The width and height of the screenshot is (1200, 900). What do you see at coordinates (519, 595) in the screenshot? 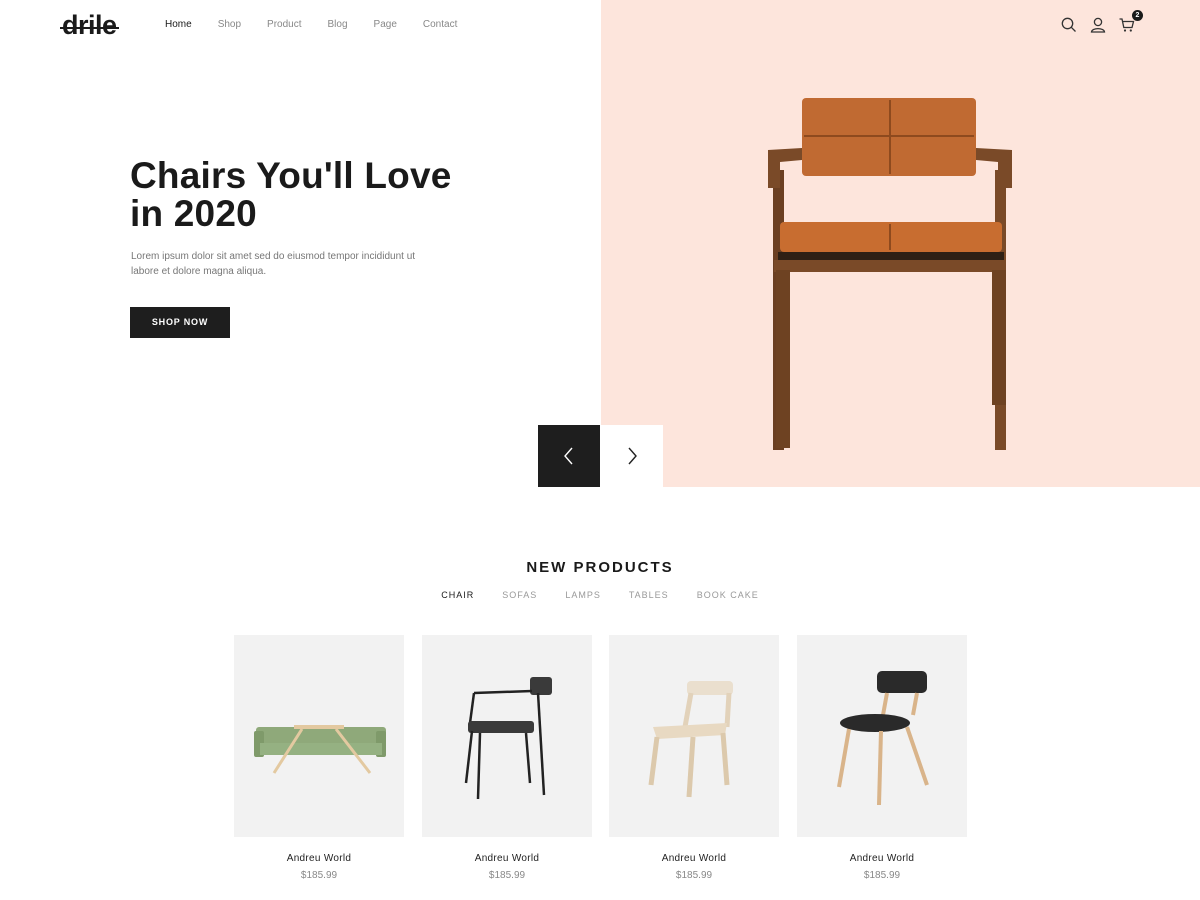
I see `tab-sofas: SOFAS` at bounding box center [519, 595].